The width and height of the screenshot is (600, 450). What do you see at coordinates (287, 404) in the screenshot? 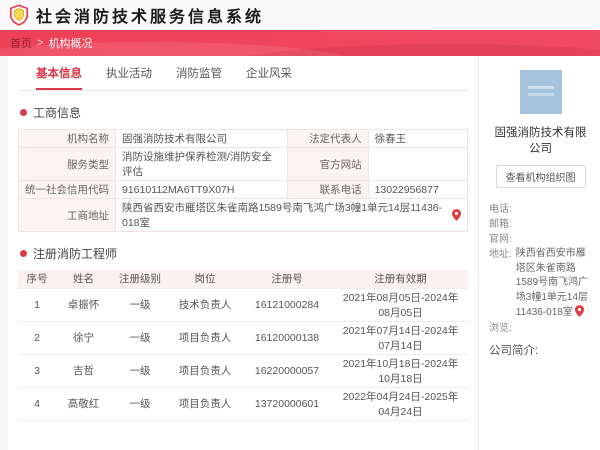
I see `table-cell: 13720000601` at bounding box center [287, 404].